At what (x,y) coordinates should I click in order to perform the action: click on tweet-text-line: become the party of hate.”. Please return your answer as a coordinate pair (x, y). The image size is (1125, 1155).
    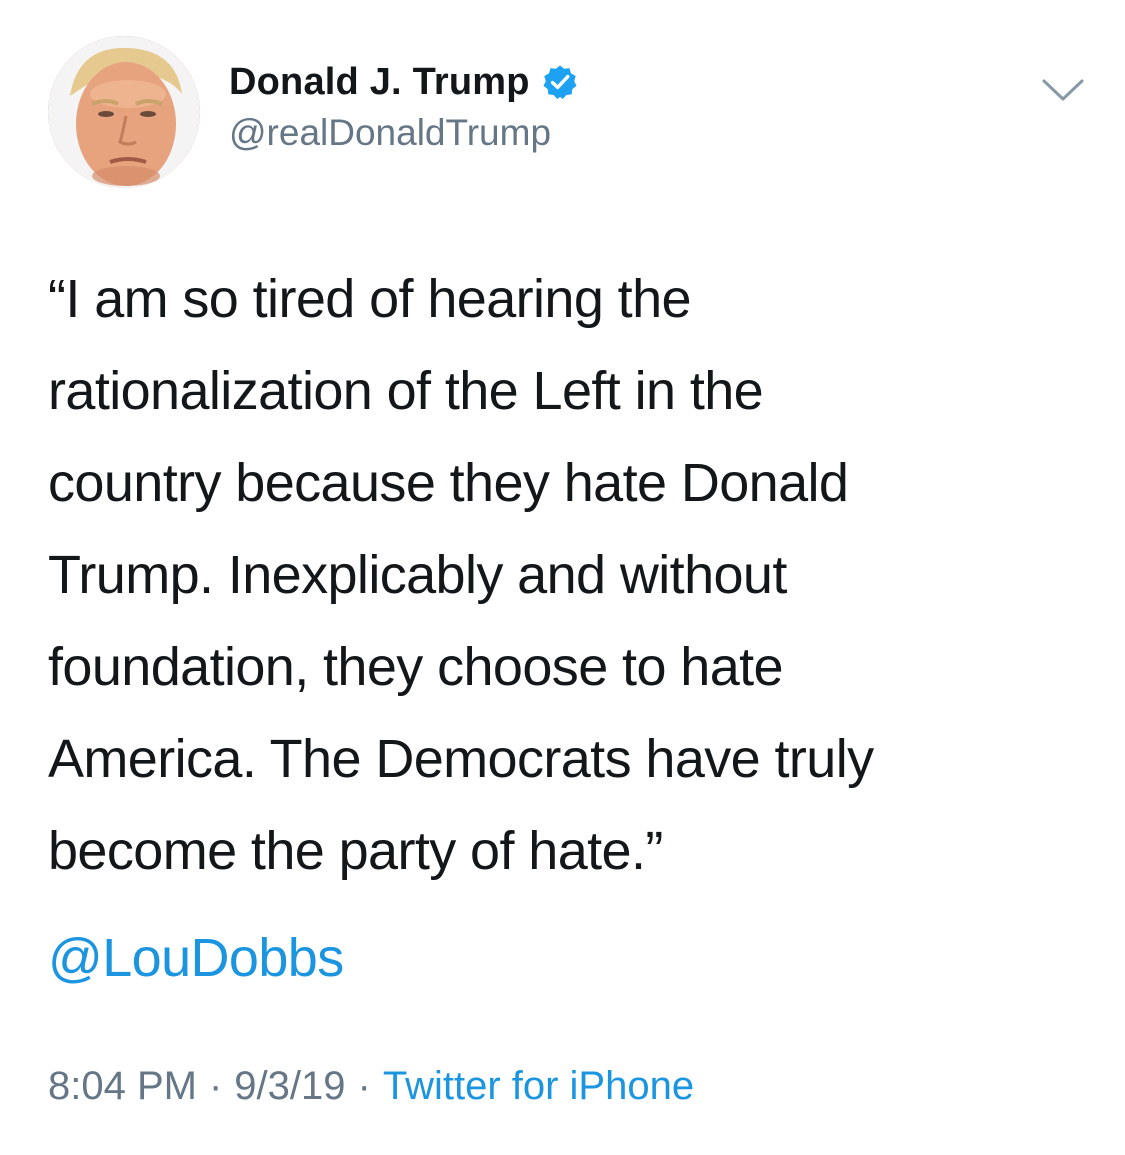
    Looking at the image, I should click on (355, 851).